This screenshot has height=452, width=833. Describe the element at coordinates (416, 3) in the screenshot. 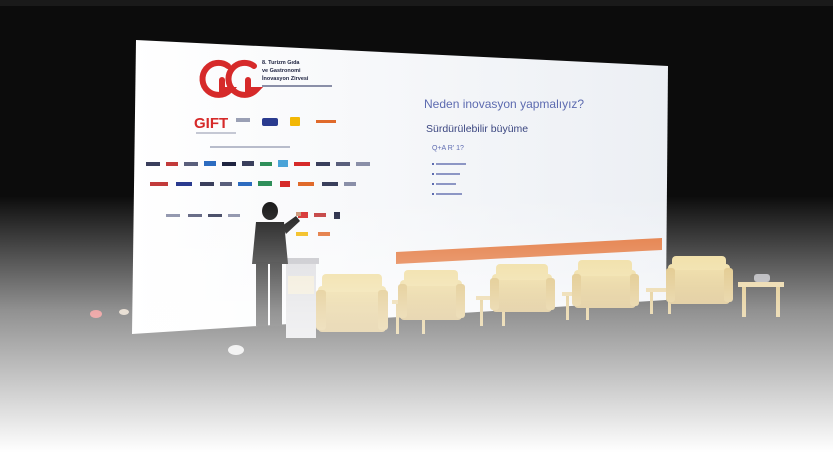

I see `top-edge` at that location.